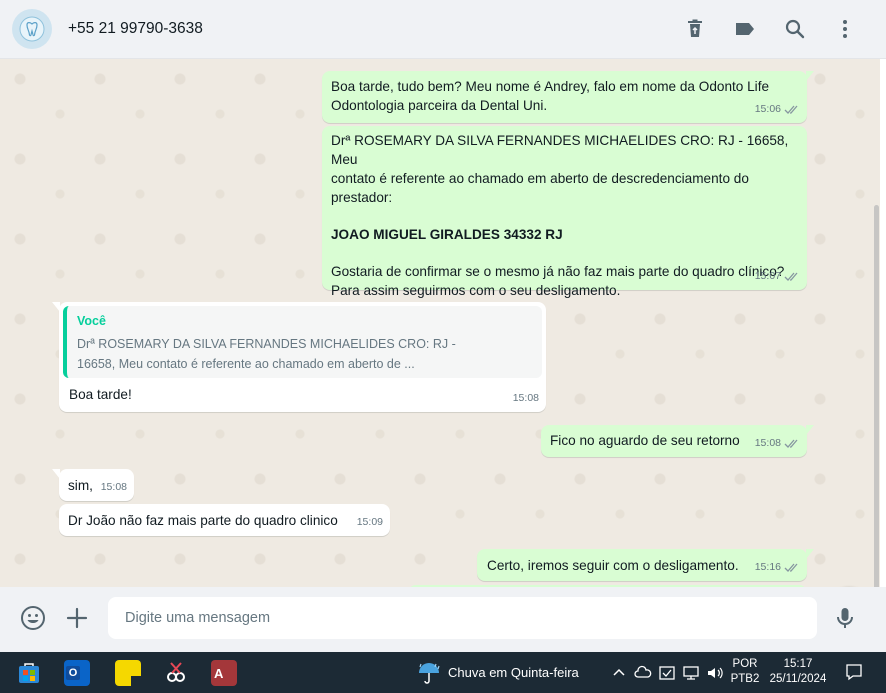  I want to click on store-icon, so click(29, 673).